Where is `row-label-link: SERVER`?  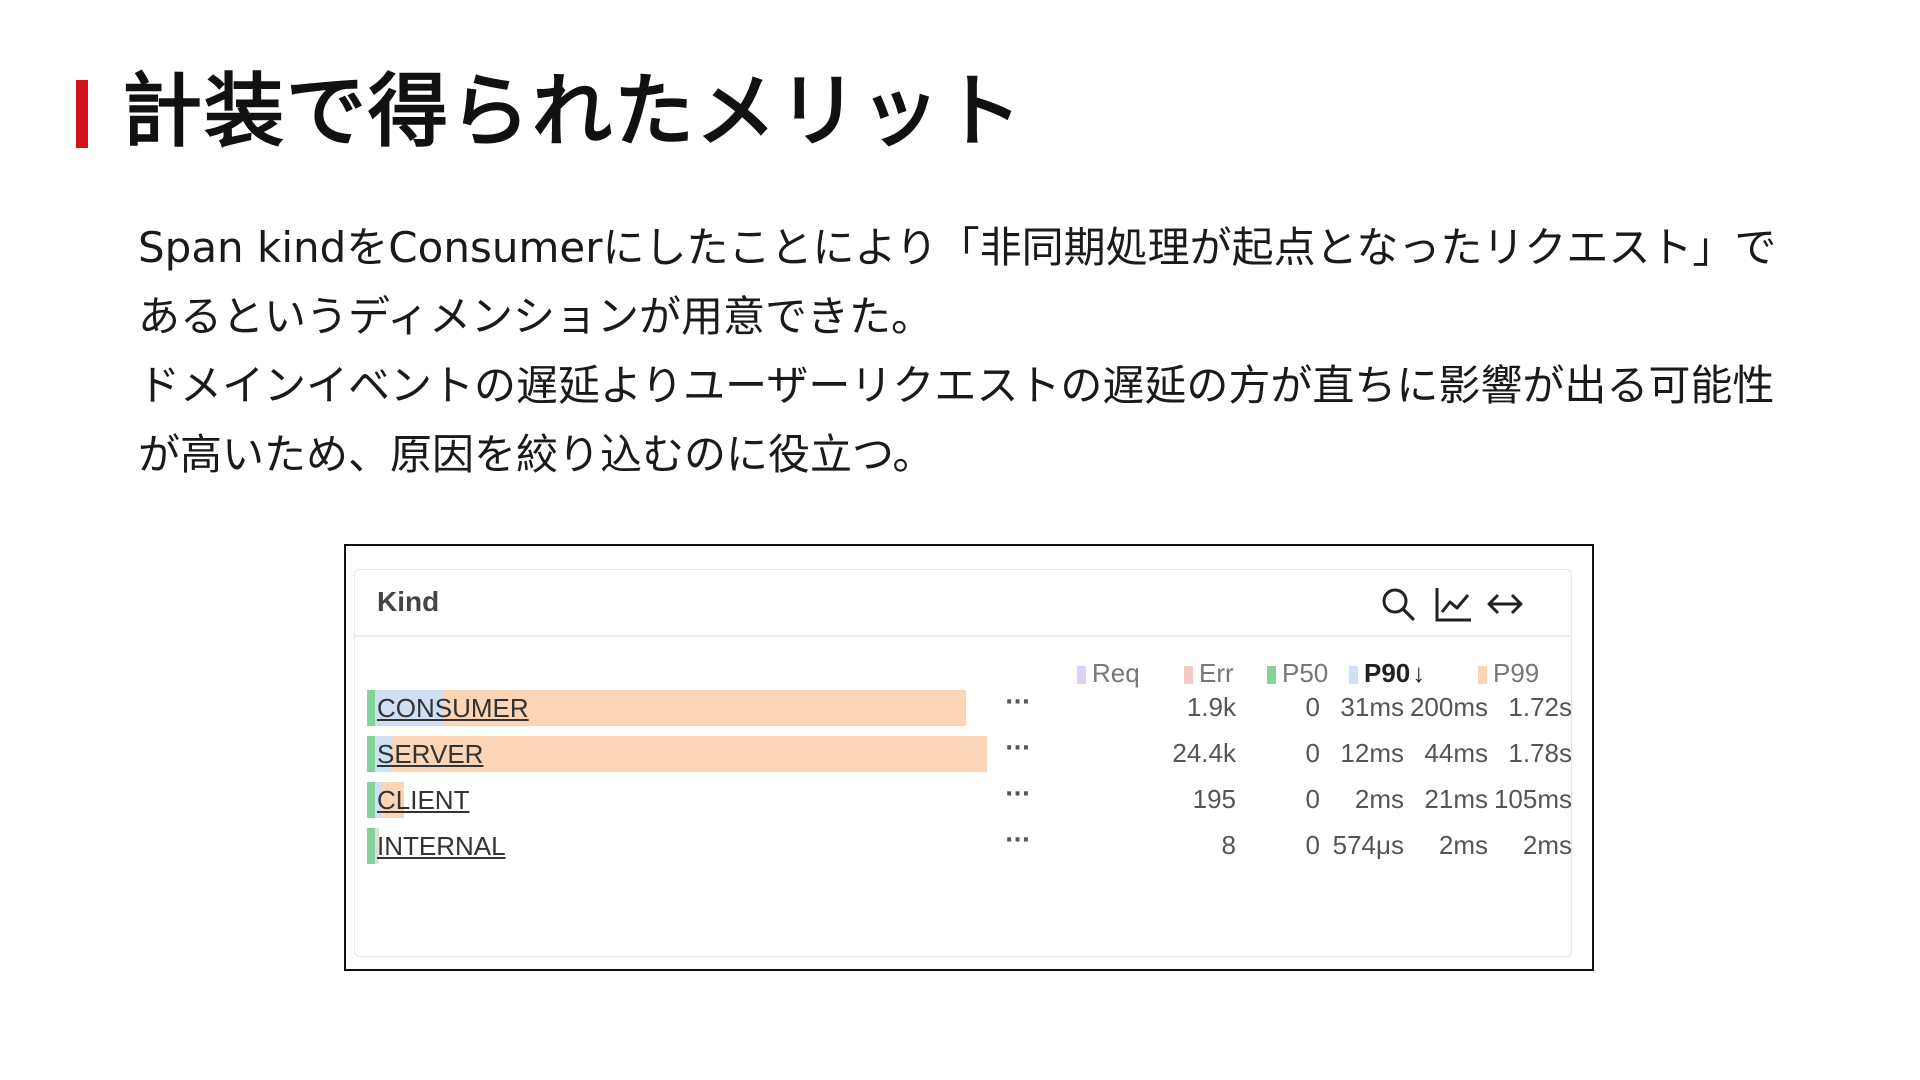 row-label-link: SERVER is located at coordinates (430, 754).